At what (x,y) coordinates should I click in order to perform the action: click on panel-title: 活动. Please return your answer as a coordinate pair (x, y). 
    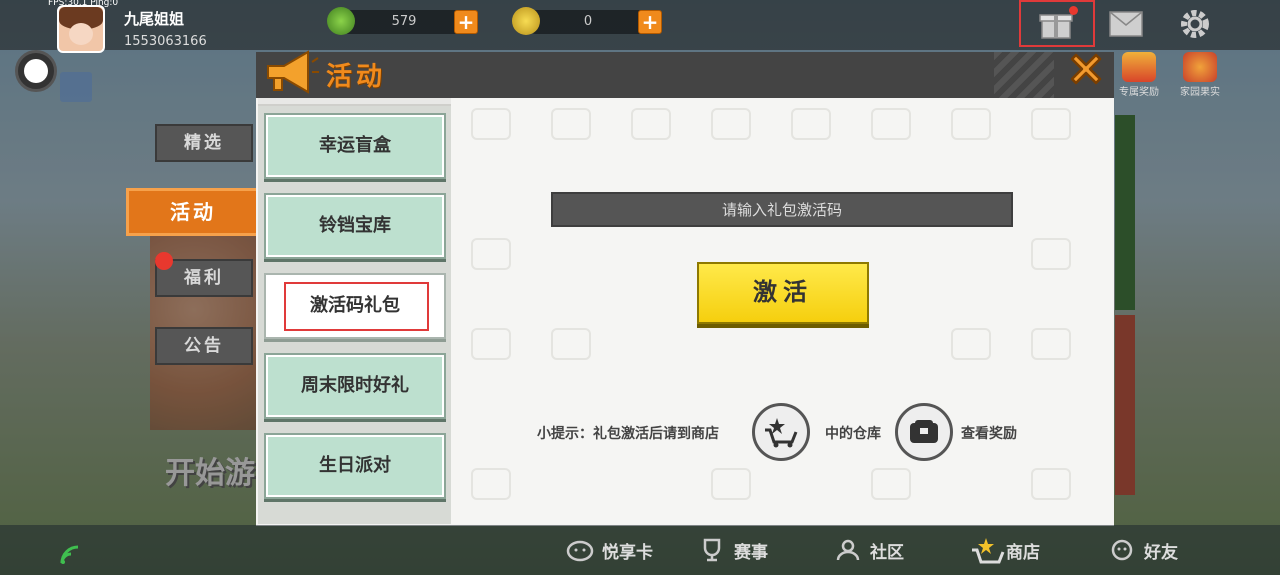
    Looking at the image, I should click on (356, 77).